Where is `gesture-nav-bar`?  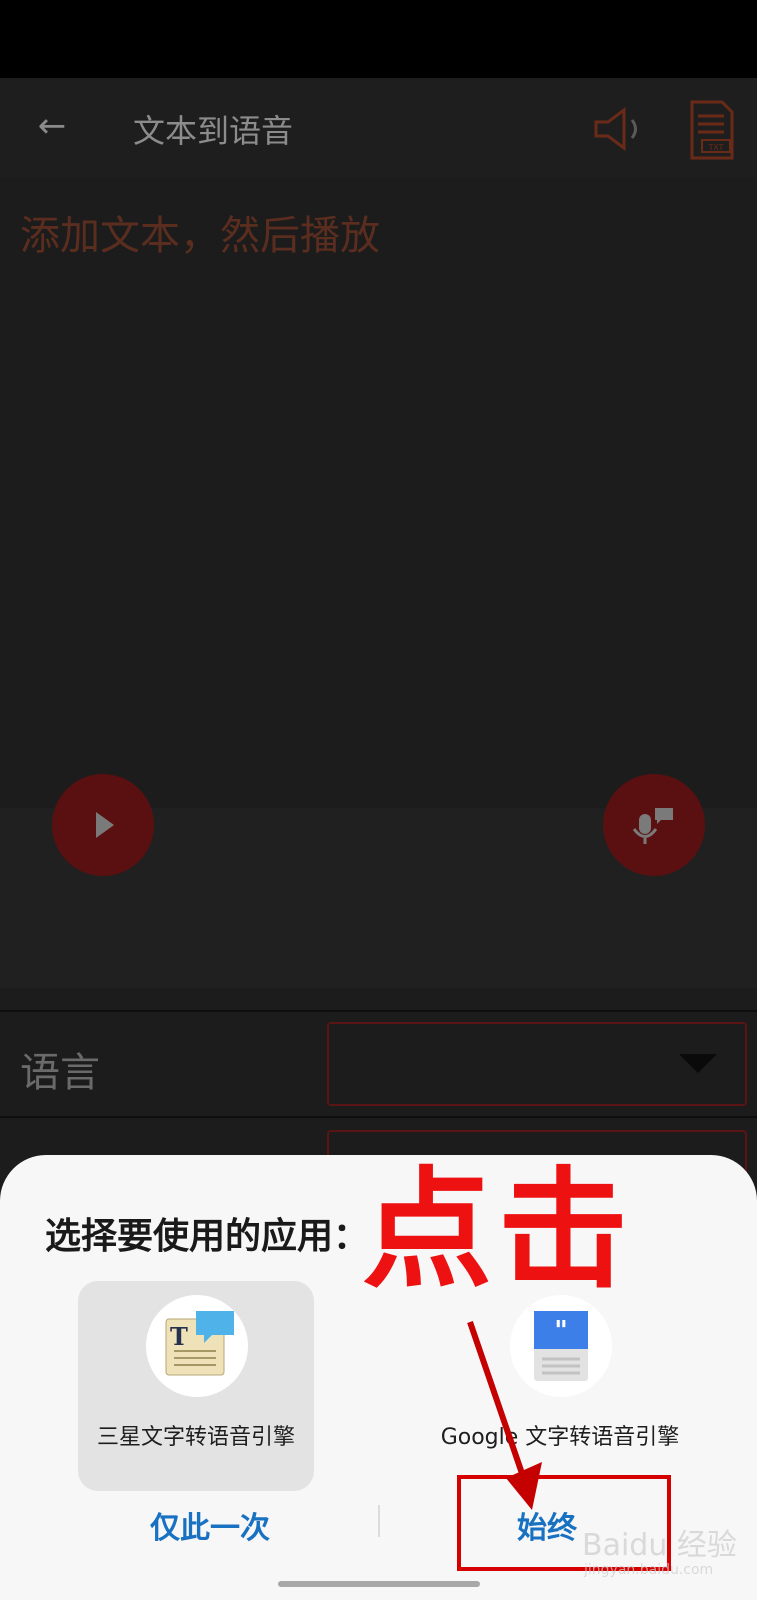 gesture-nav-bar is located at coordinates (379, 1584).